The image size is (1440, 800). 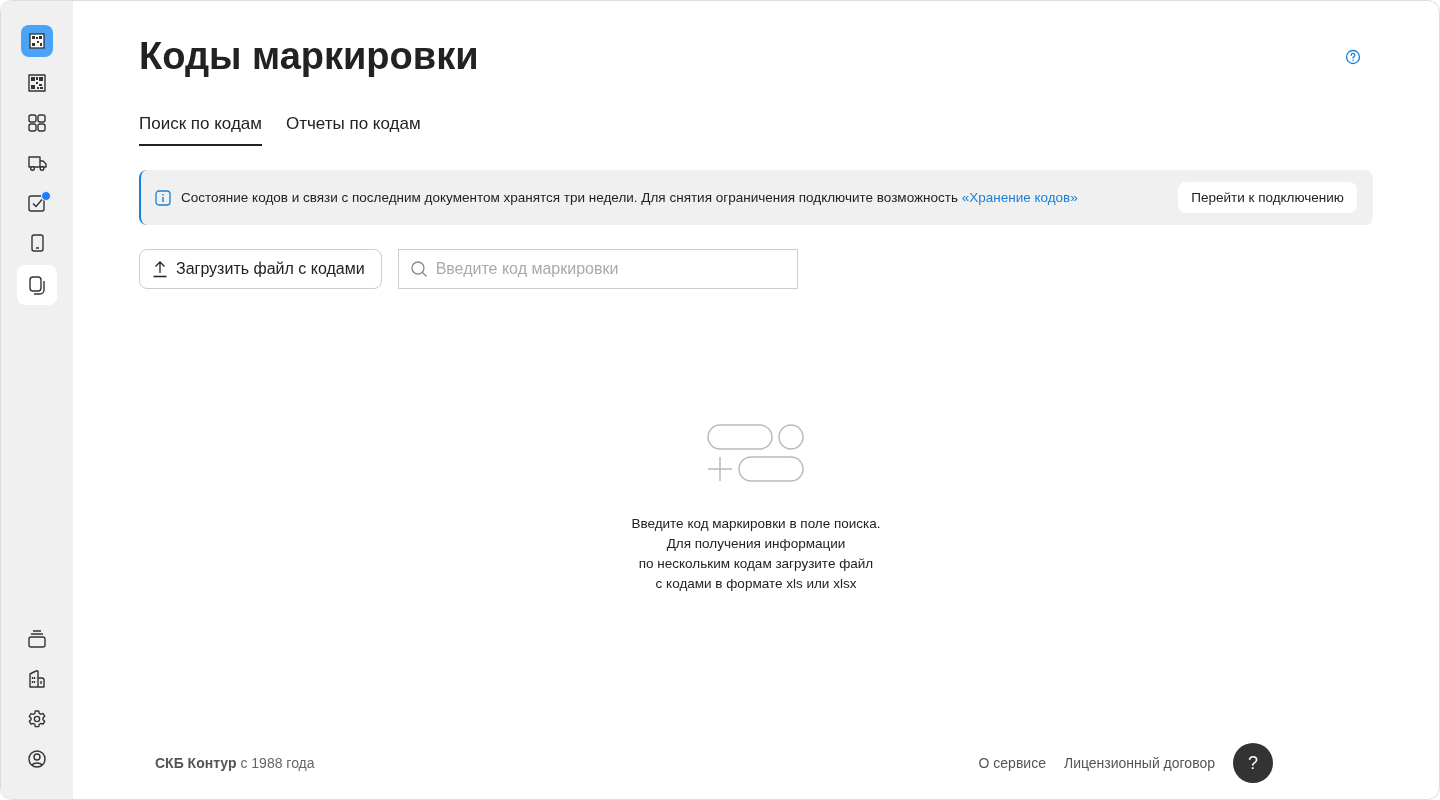 What do you see at coordinates (200, 127) in the screenshot?
I see `tab: Поиск по кодам` at bounding box center [200, 127].